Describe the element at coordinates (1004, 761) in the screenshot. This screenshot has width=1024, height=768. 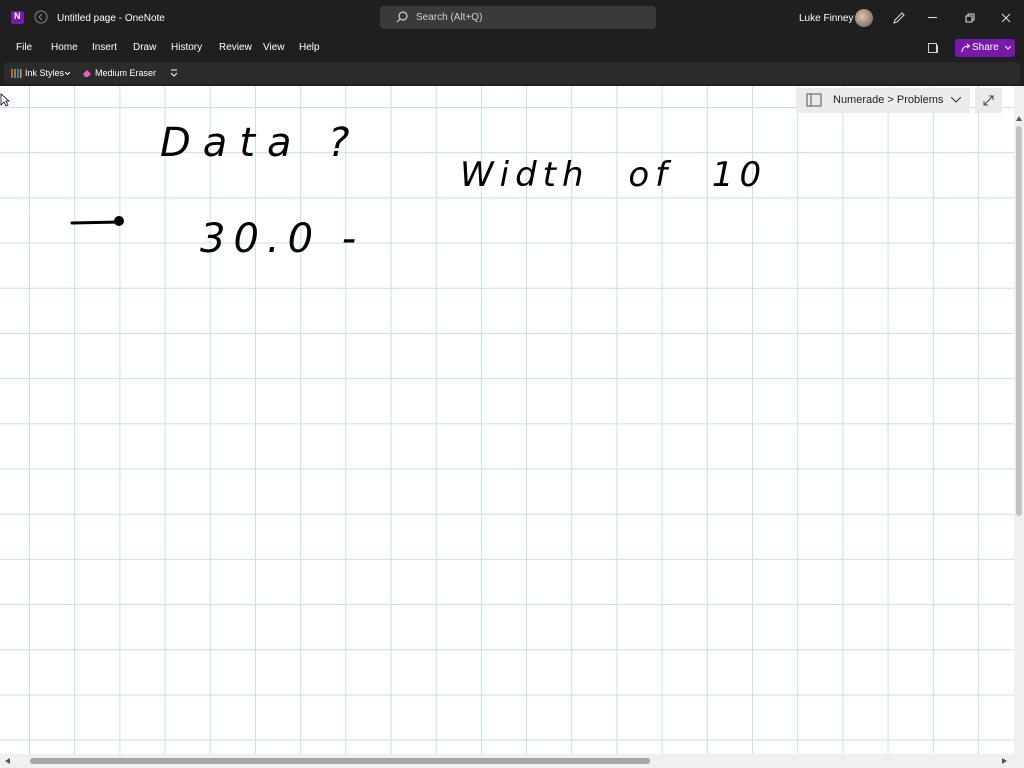
I see `scroll-right-icon` at that location.